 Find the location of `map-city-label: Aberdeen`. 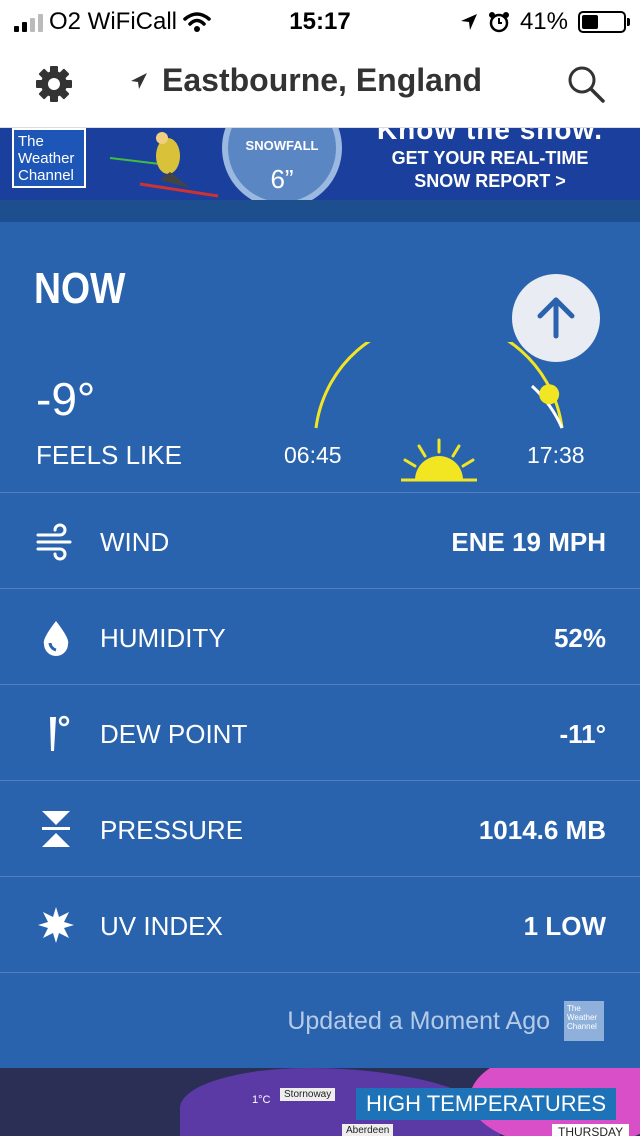

map-city-label: Aberdeen is located at coordinates (368, 1130).